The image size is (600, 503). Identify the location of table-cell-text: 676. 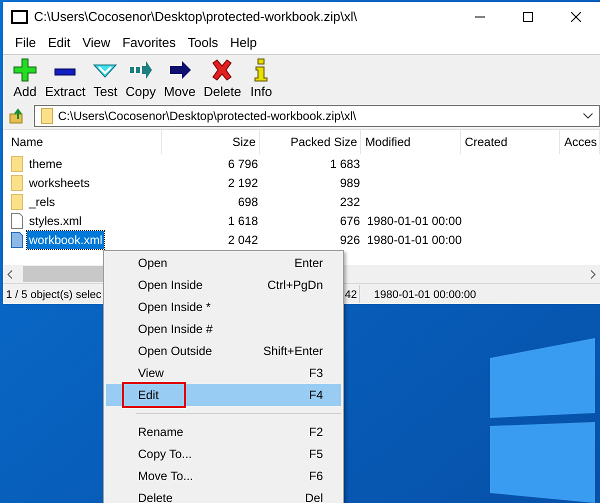
(349, 221).